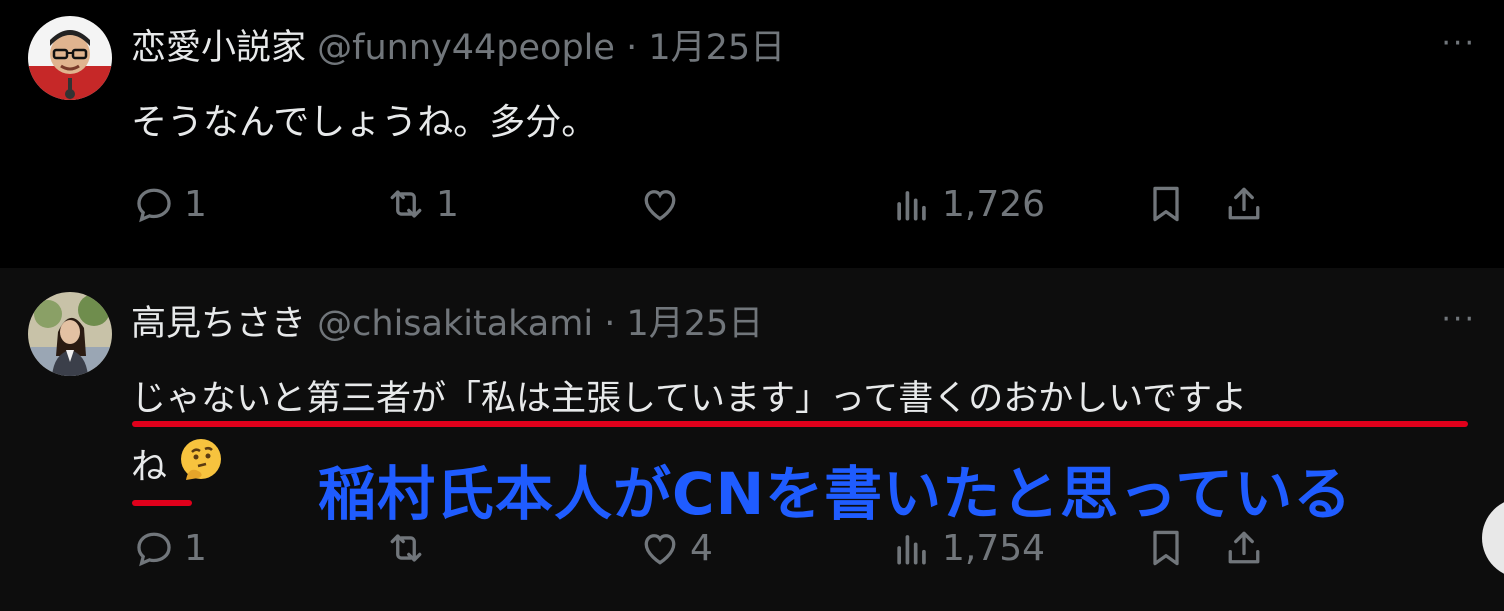 Image resolution: width=1504 pixels, height=611 pixels. Describe the element at coordinates (994, 548) in the screenshot. I see `views-count: 1,754` at that location.